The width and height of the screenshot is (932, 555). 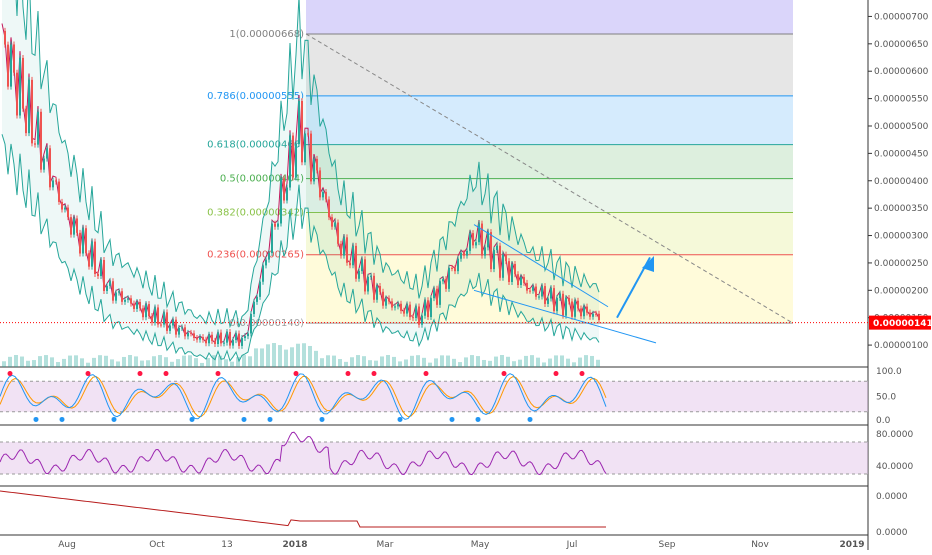 I want to click on y-tick-label: 0.00000600, so click(x=901, y=72).